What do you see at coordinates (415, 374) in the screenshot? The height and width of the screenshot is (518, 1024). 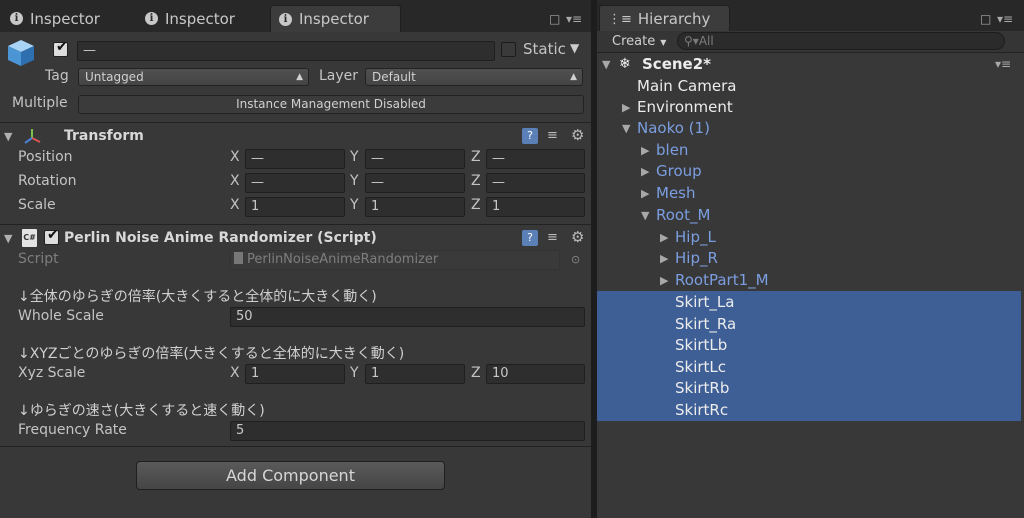 I see `xyz-scale-y-field: 1` at bounding box center [415, 374].